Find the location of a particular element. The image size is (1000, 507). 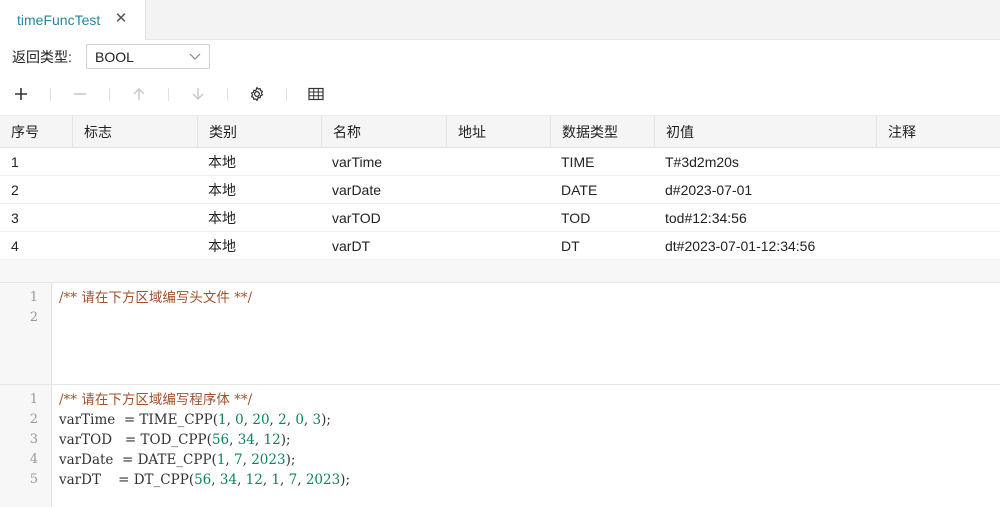

cell-initial-value: dt#2023-07-01-12:34:56 is located at coordinates (740, 245).